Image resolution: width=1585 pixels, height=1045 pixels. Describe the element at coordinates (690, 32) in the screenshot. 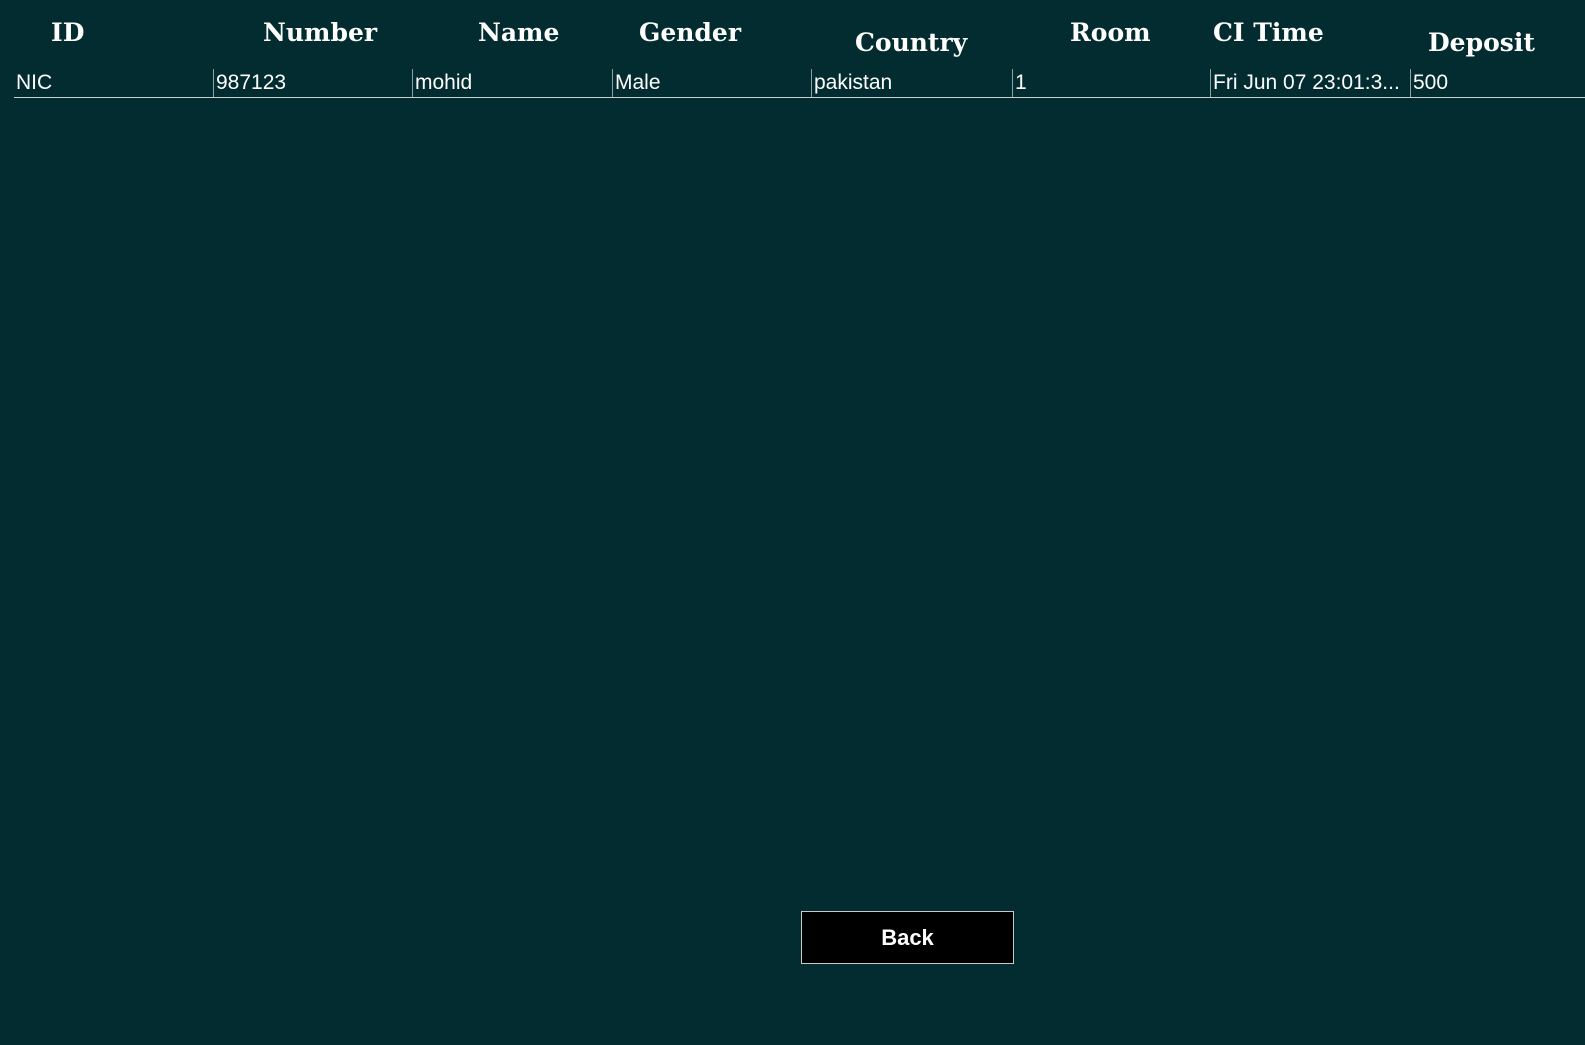

I see `header-gender: Gender` at that location.